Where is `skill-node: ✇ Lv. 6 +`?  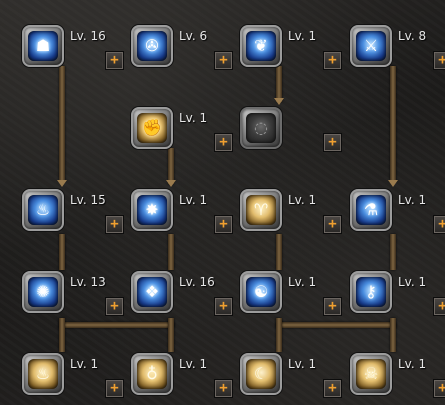 skill-node: ✇ Lv. 6 + is located at coordinates (182, 51).